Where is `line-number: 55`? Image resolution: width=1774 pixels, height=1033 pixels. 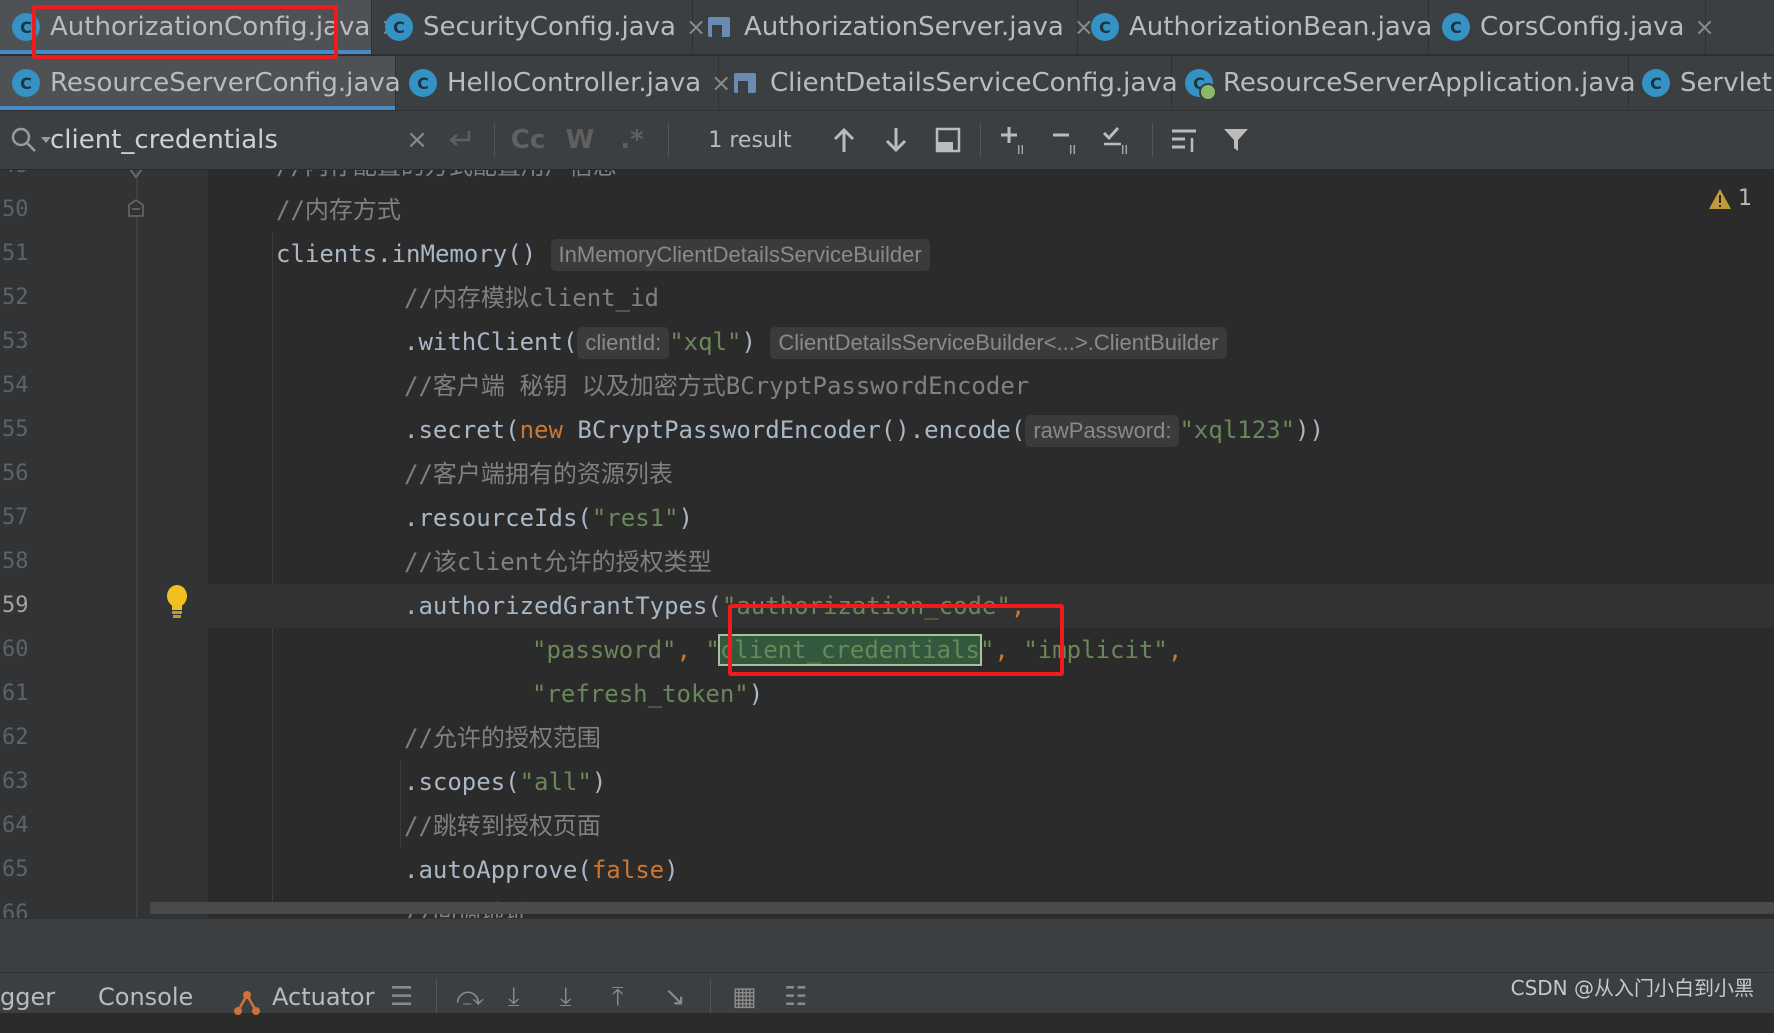 line-number: 55 is located at coordinates (15, 429).